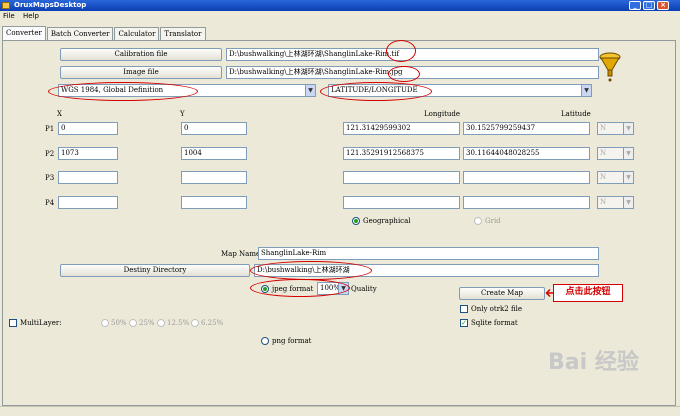  Describe the element at coordinates (123, 91) in the screenshot. I see `annotation-oval-datum` at that location.